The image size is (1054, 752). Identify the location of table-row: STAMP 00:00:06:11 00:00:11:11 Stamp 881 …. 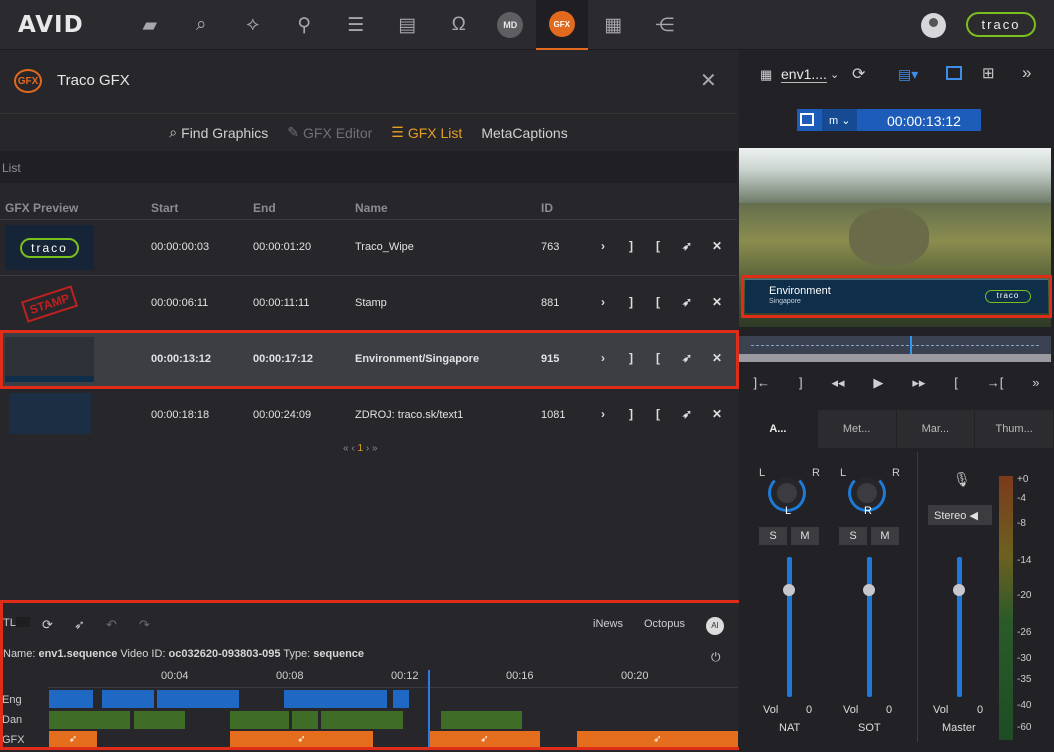
(368, 302).